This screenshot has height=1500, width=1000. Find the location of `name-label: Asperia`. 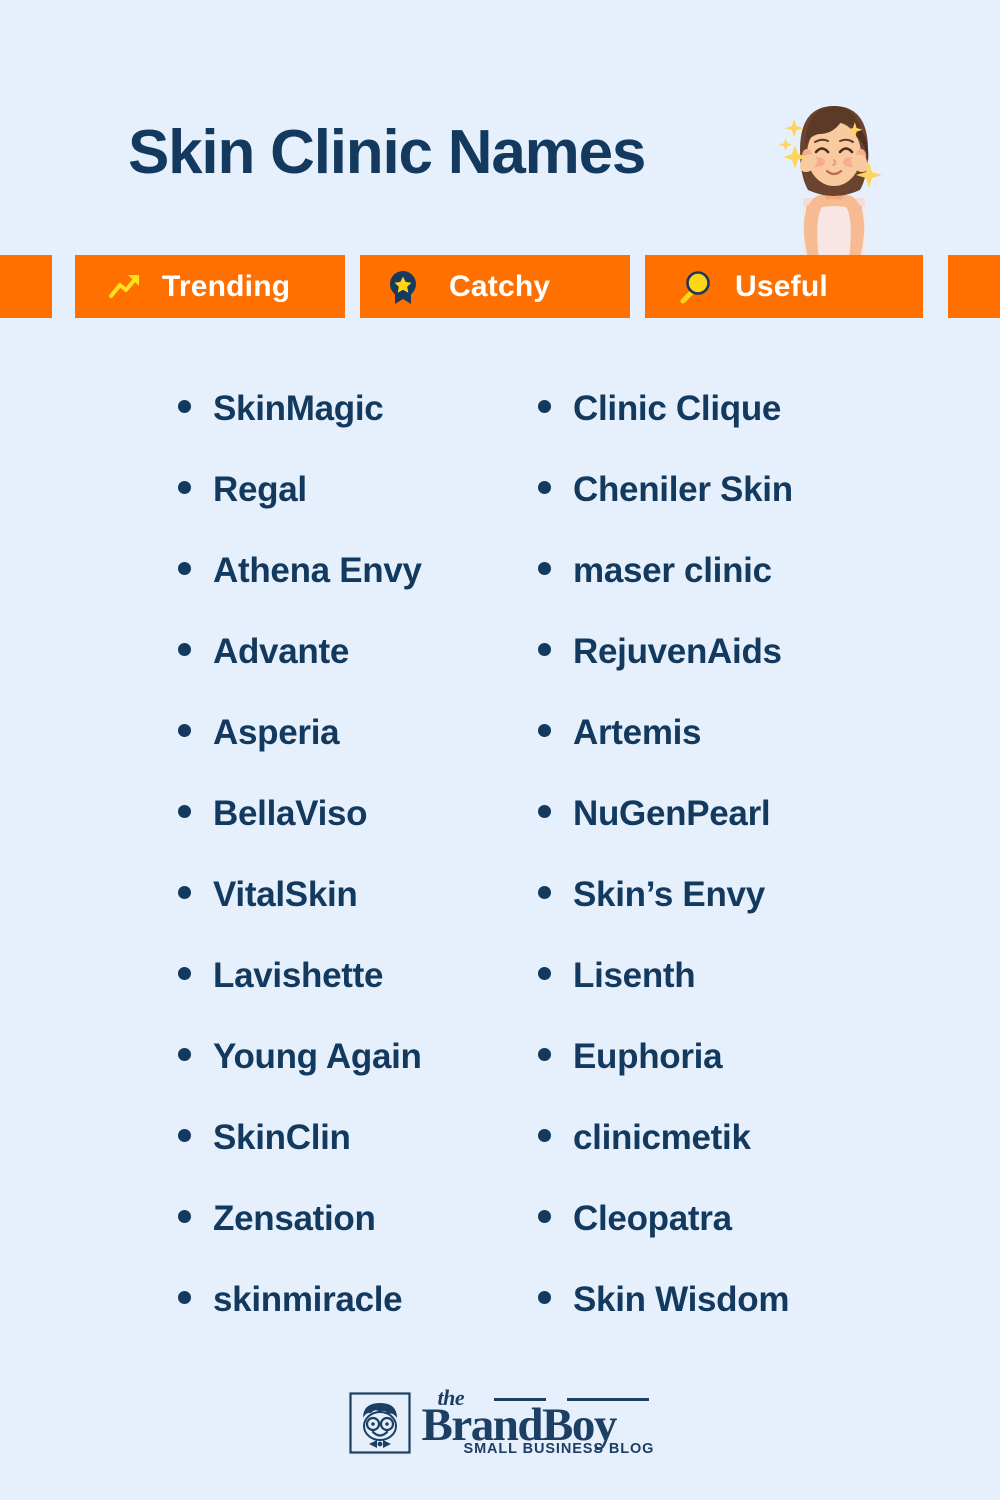

name-label: Asperia is located at coordinates (276, 732).